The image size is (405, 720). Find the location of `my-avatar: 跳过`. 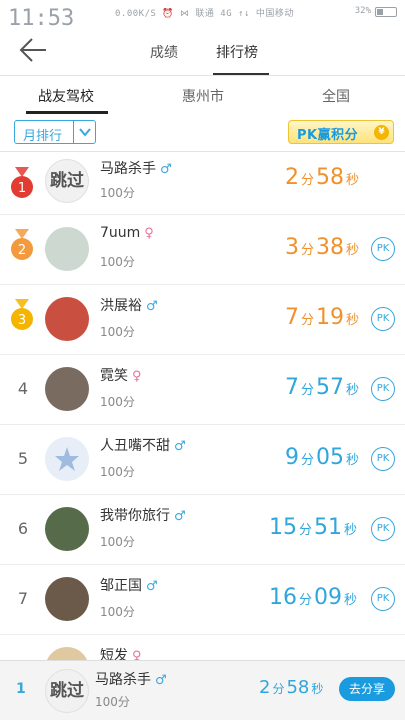

my-avatar: 跳过 is located at coordinates (67, 691).